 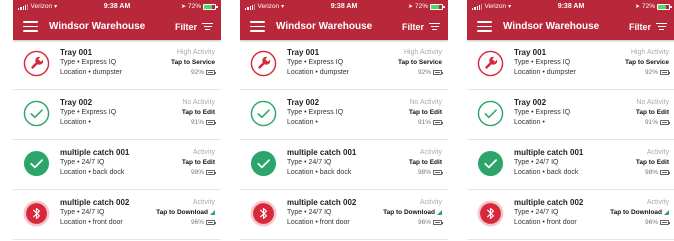 I want to click on trap-location: Location •, so click(x=529, y=122).